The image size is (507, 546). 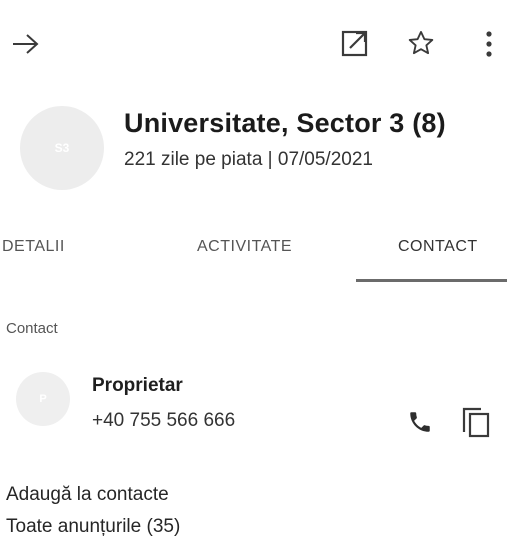 I want to click on contact-avatar: P, so click(x=43, y=399).